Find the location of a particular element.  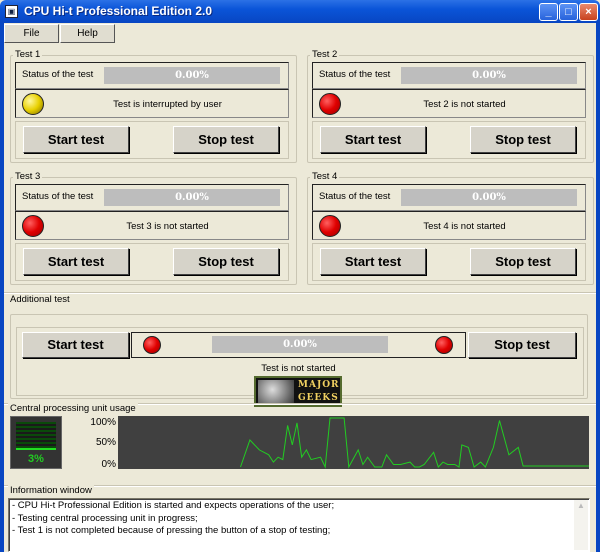

info-window-label: Information window is located at coordinates (51, 490).